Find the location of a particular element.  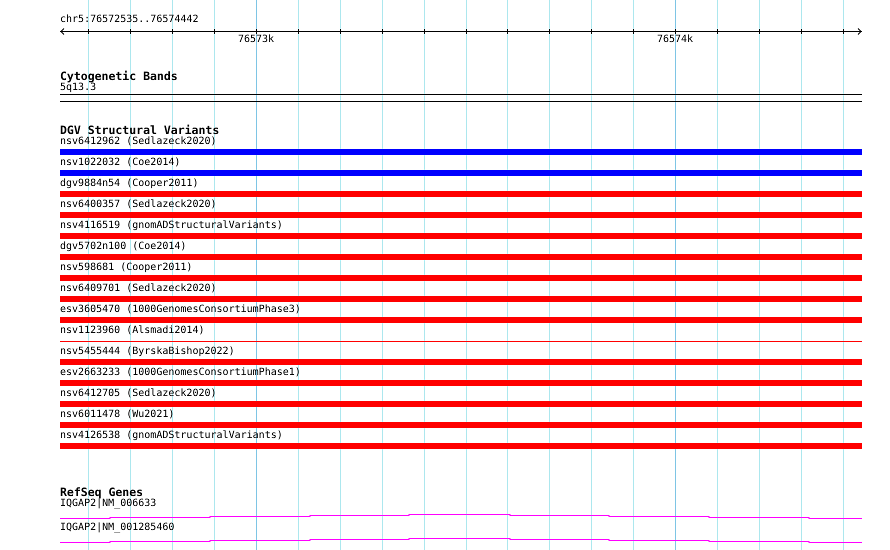

variant-label: nsv6409701 (Sedlazeck2020) is located at coordinates (139, 289).